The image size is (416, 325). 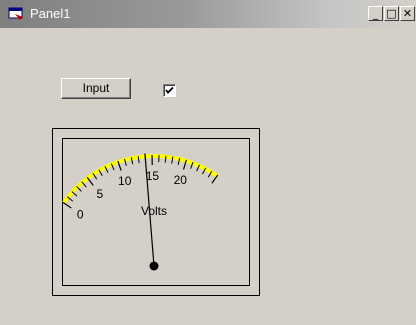 I want to click on maximize-button: □, so click(x=391, y=13).